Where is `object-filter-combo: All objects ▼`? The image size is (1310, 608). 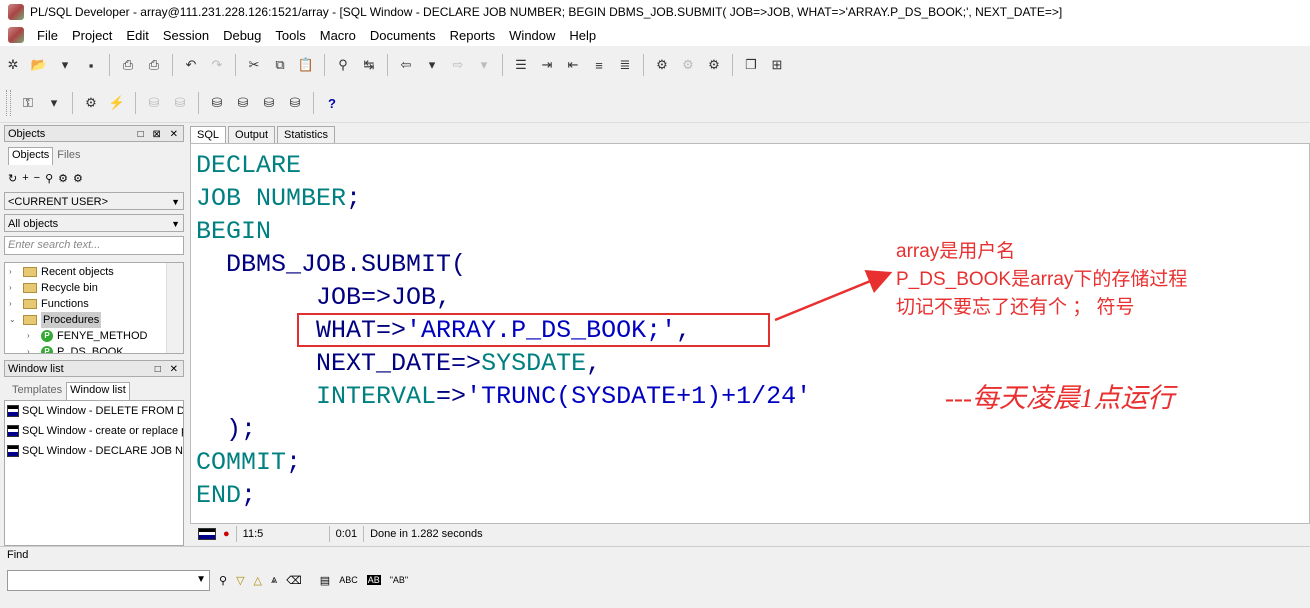 object-filter-combo: All objects ▼ is located at coordinates (94, 223).